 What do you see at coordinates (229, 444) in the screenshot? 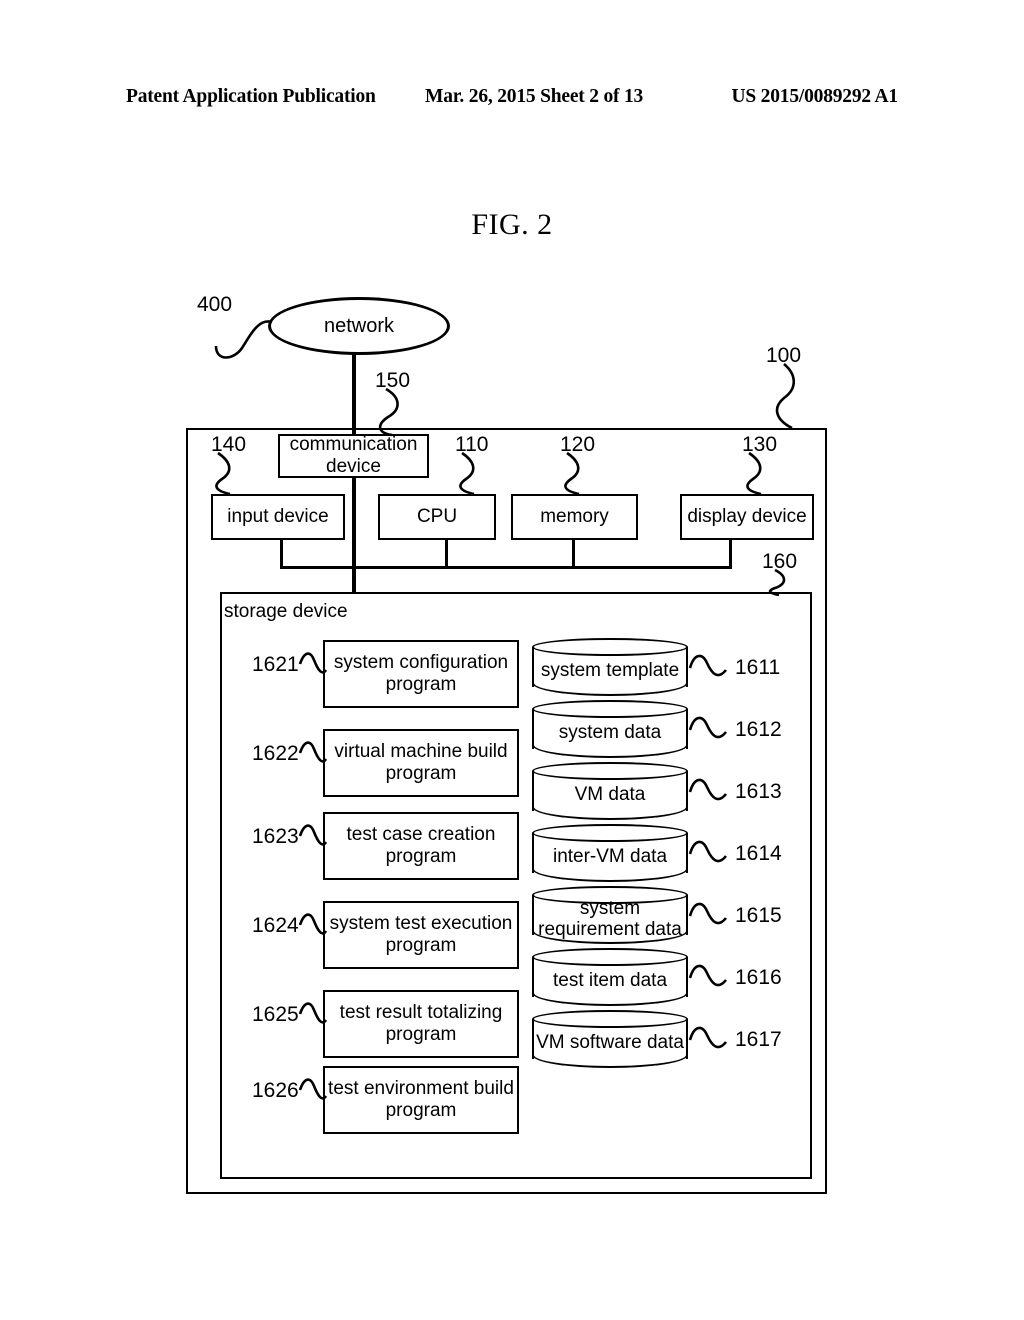
I see `ref-140: 140` at bounding box center [229, 444].